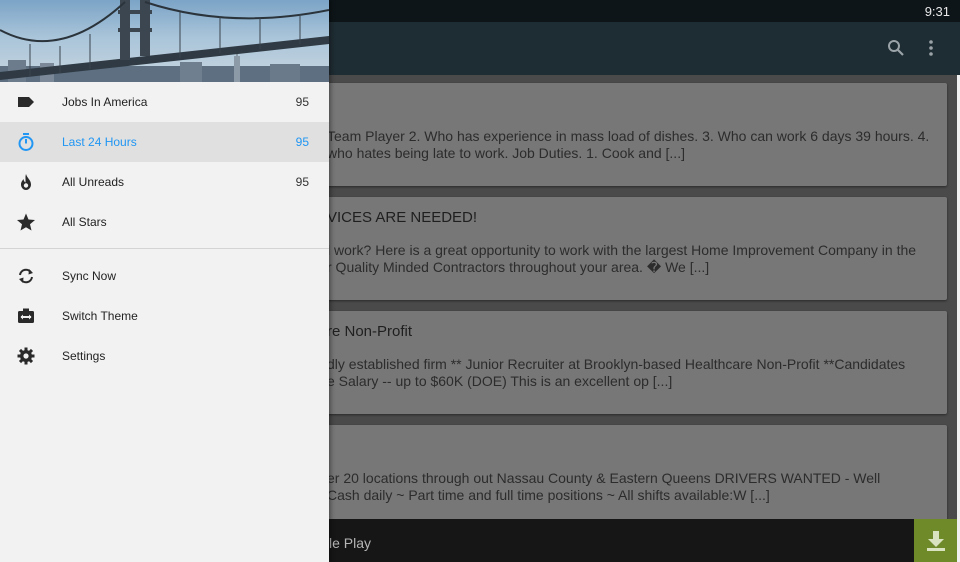 The image size is (960, 562). Describe the element at coordinates (164, 248) in the screenshot. I see `drawer-divider` at that location.